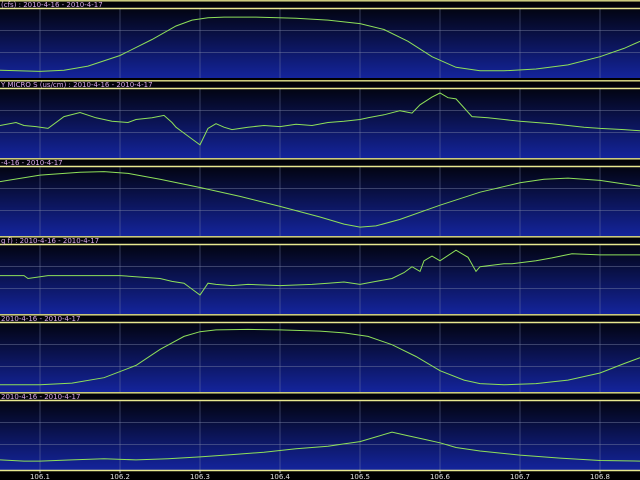 The width and height of the screenshot is (640, 480). I want to click on x-tick-label: 106.5, so click(360, 476).